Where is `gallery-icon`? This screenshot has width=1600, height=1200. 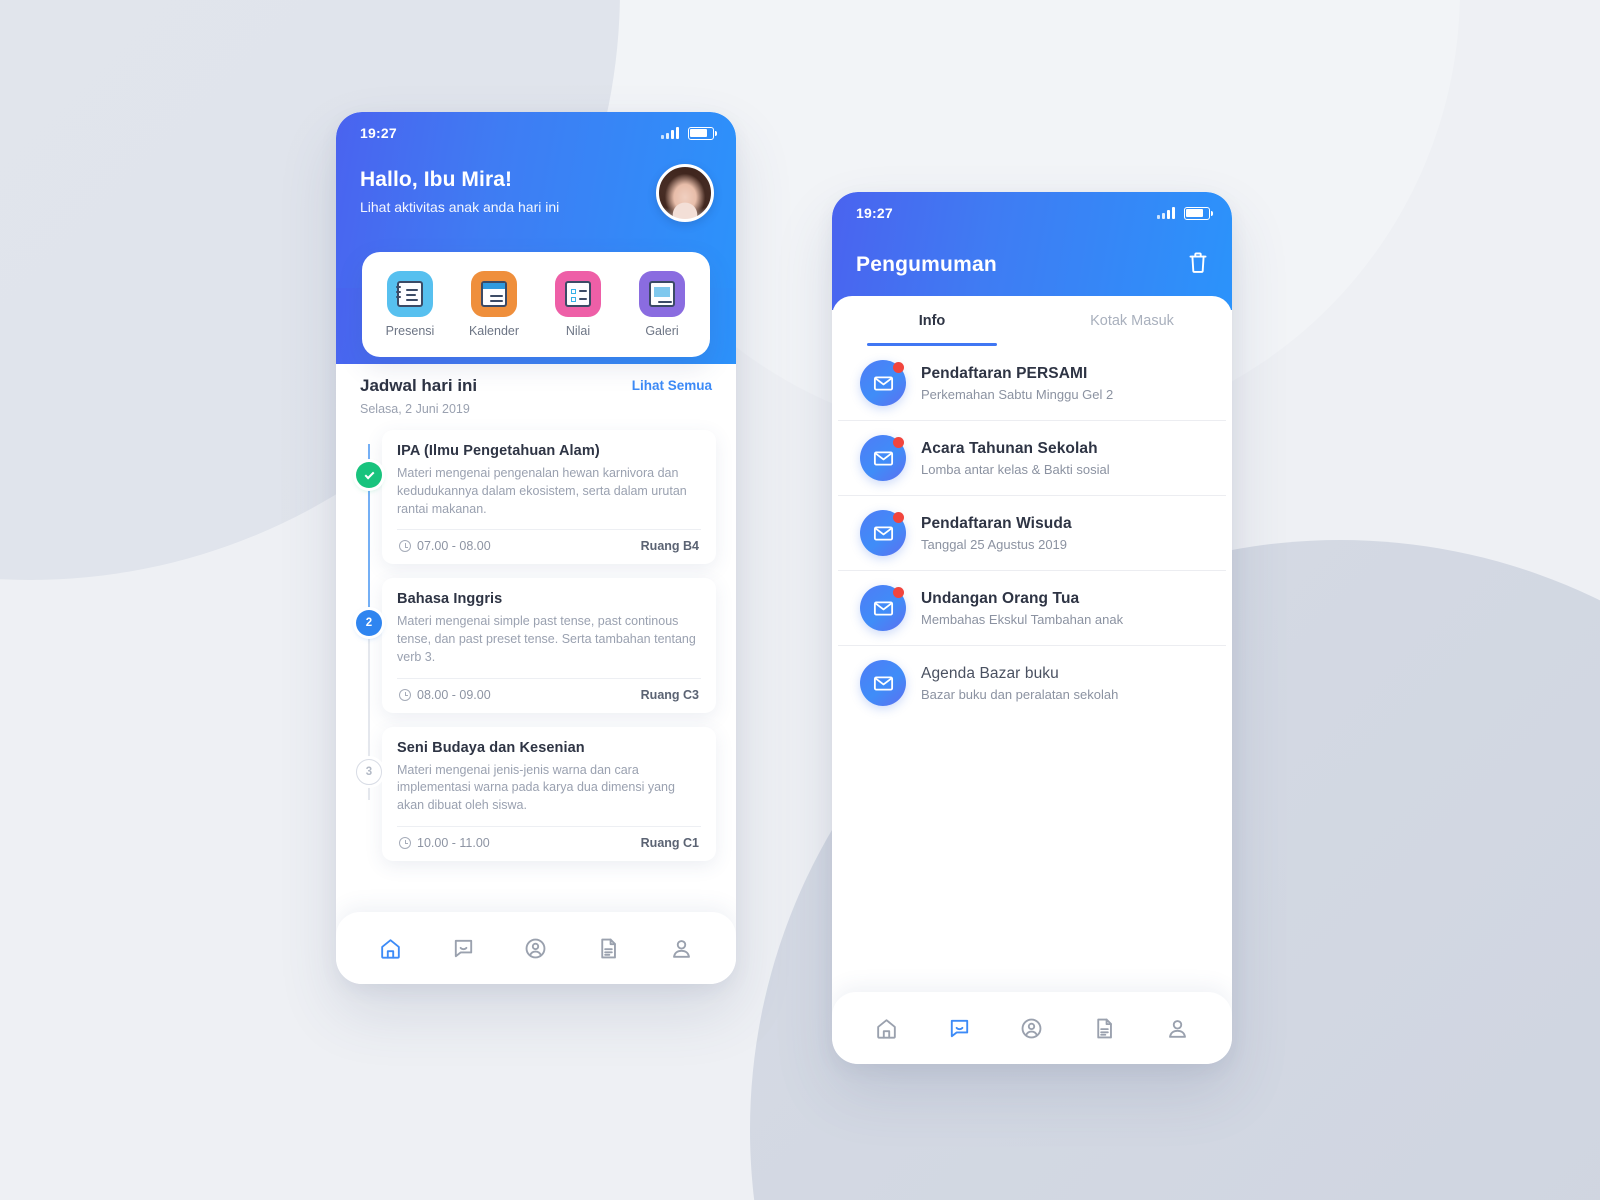
gallery-icon is located at coordinates (662, 294).